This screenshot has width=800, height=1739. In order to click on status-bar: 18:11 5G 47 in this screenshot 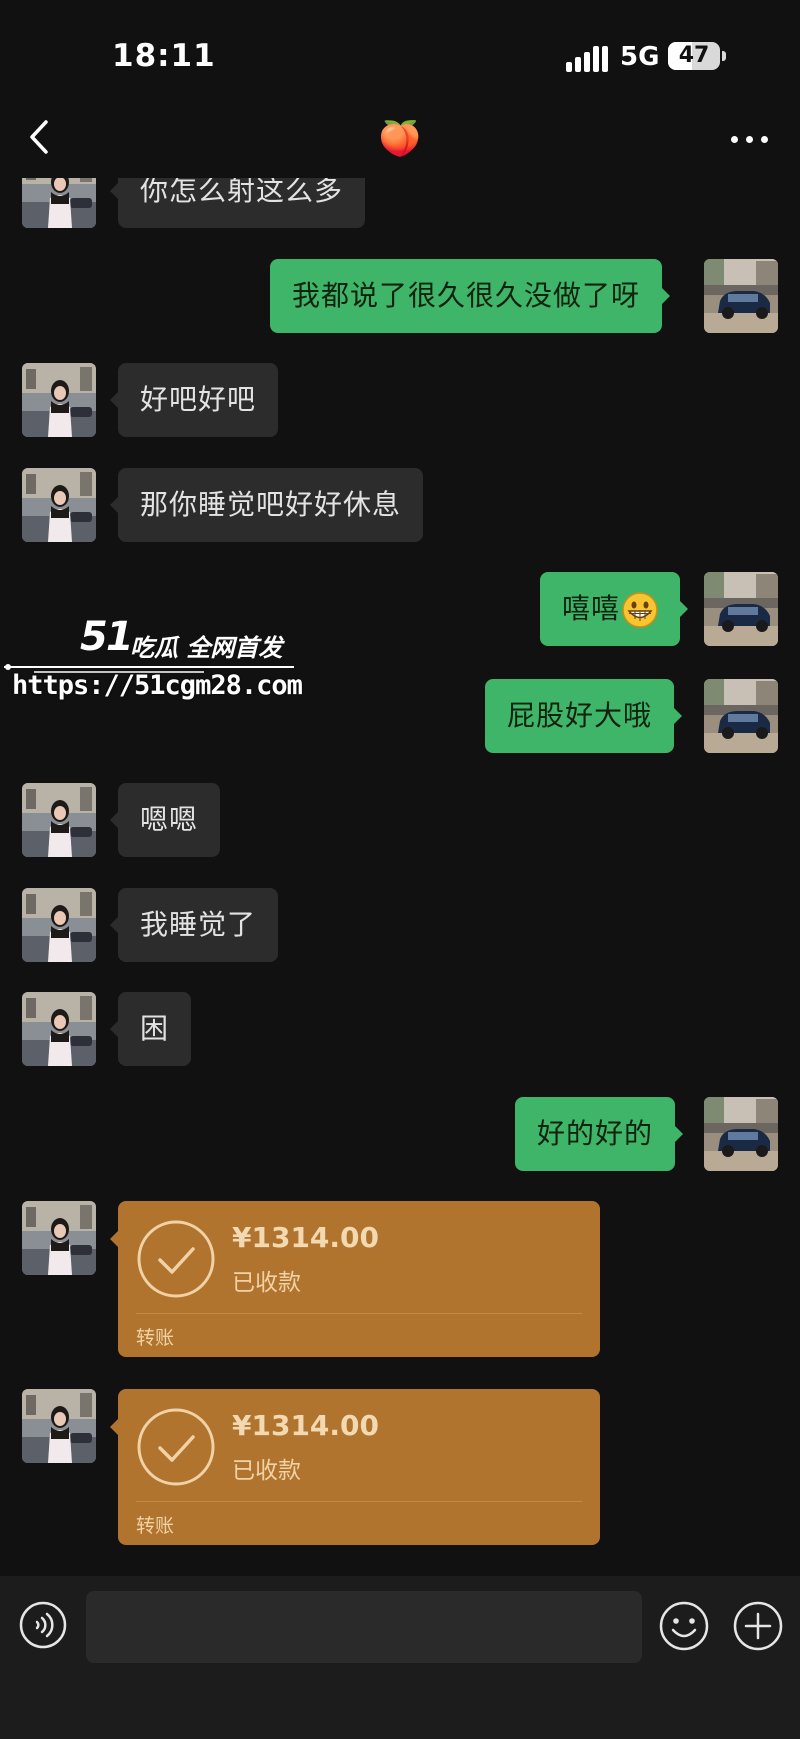, I will do `click(400, 50)`.